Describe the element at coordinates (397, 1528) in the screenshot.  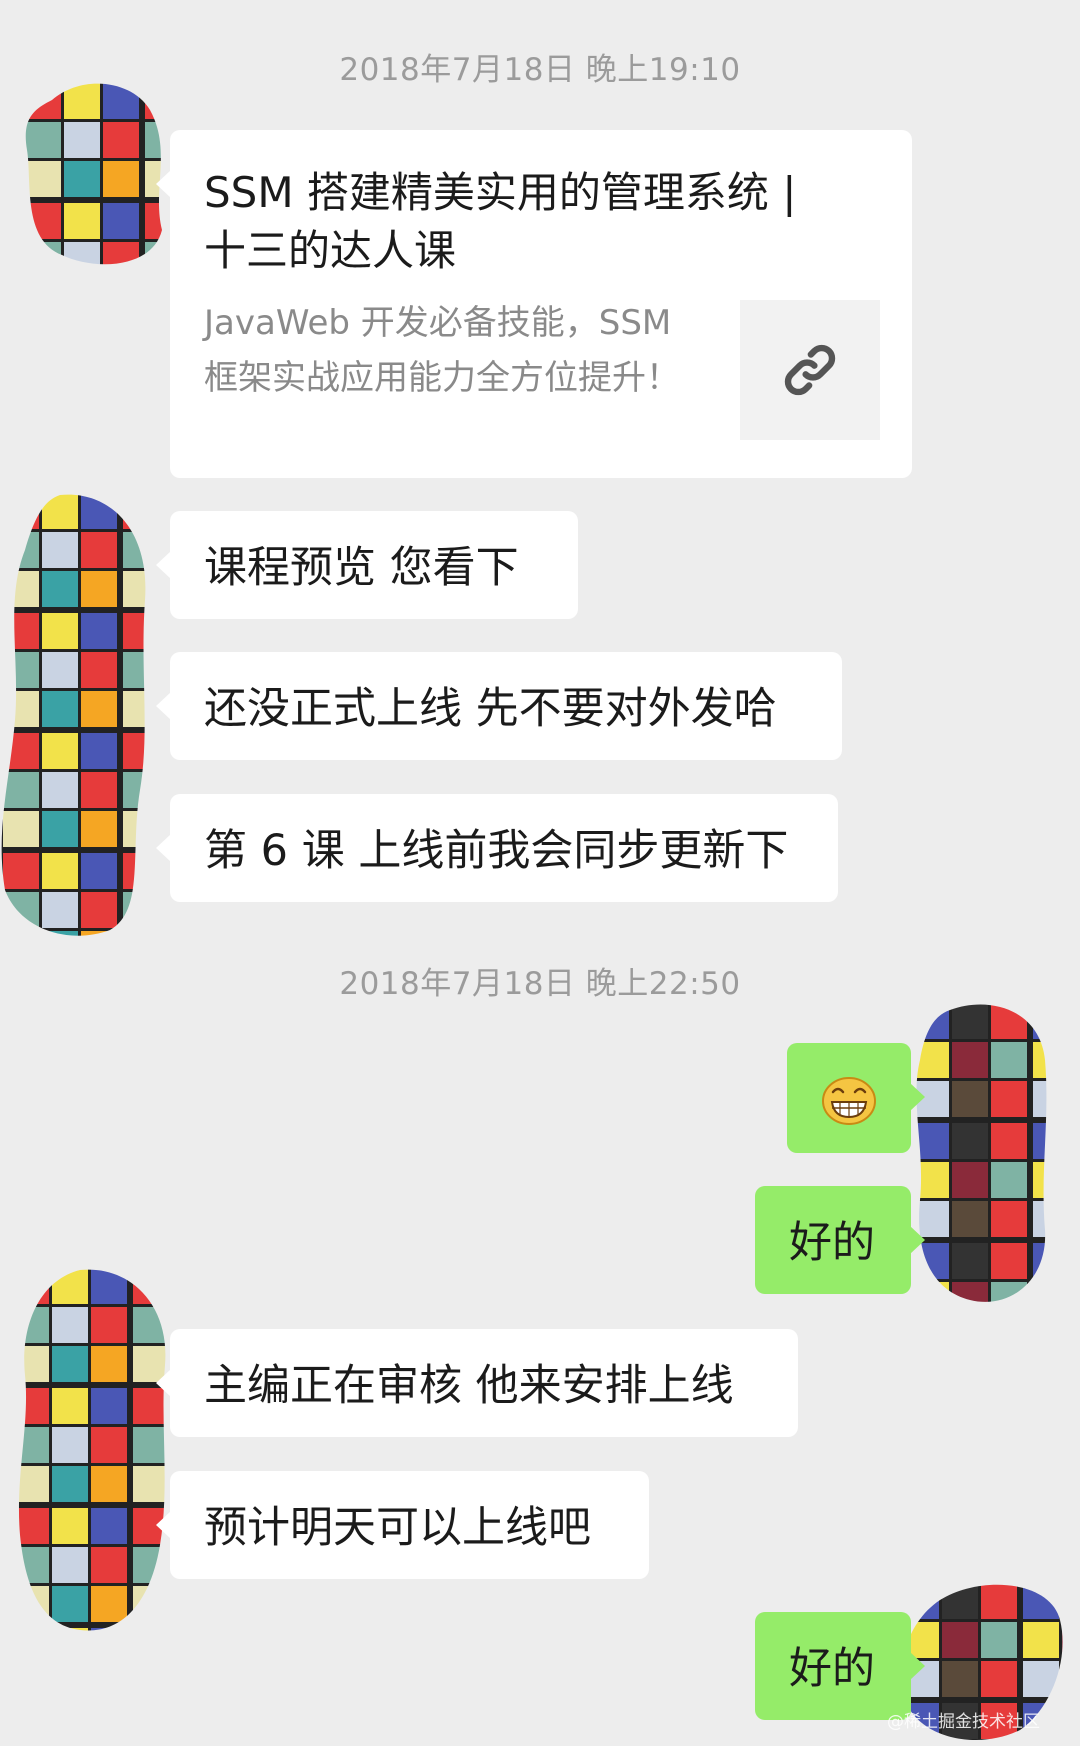
I see `message-text: 预计明天可以上线吧` at that location.